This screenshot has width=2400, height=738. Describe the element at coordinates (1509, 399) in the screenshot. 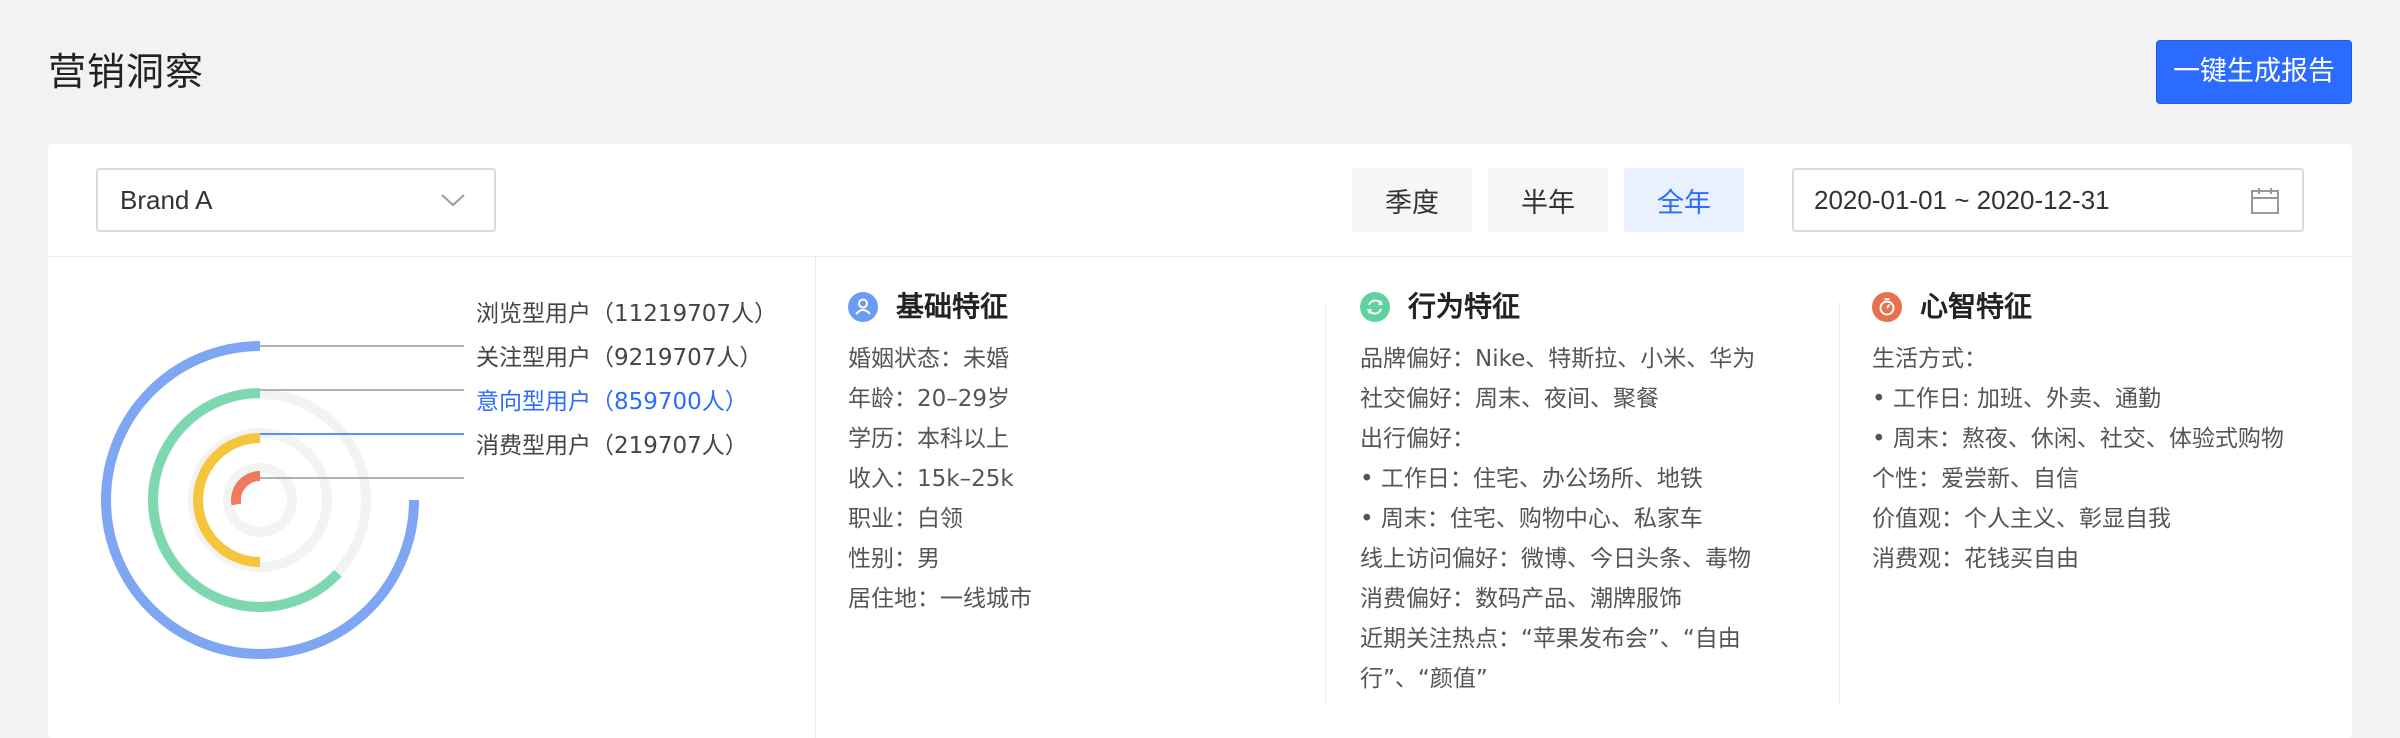

I see `feature-row: 社交偏好：周末、夜间、聚餐` at that location.